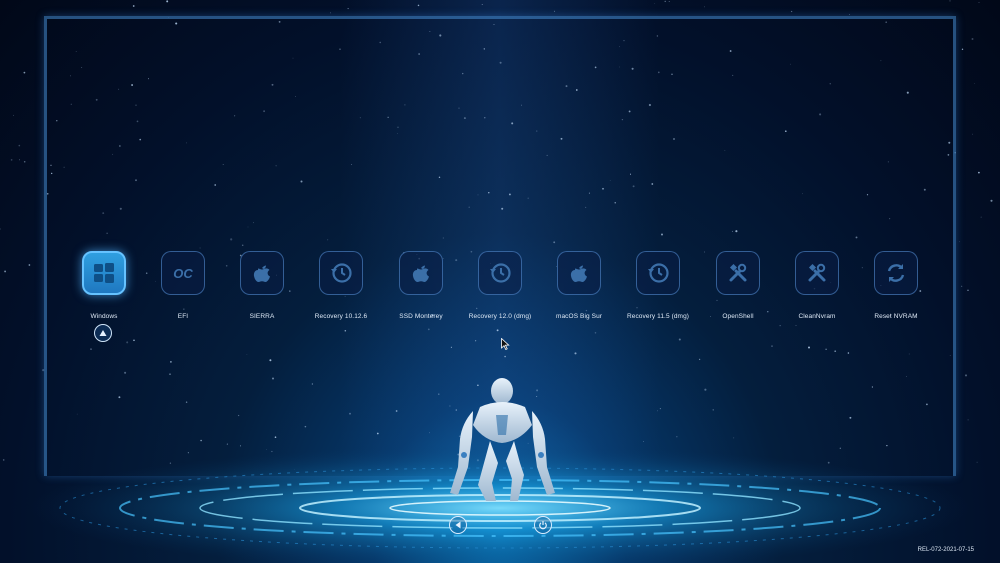  I want to click on boot-entry-recovery-10: Recovery 10.12.6, so click(341, 285).